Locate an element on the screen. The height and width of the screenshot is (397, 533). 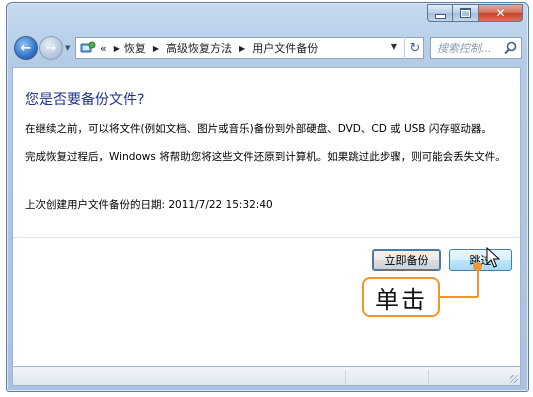
annotation-label: 单击 is located at coordinates (401, 299).